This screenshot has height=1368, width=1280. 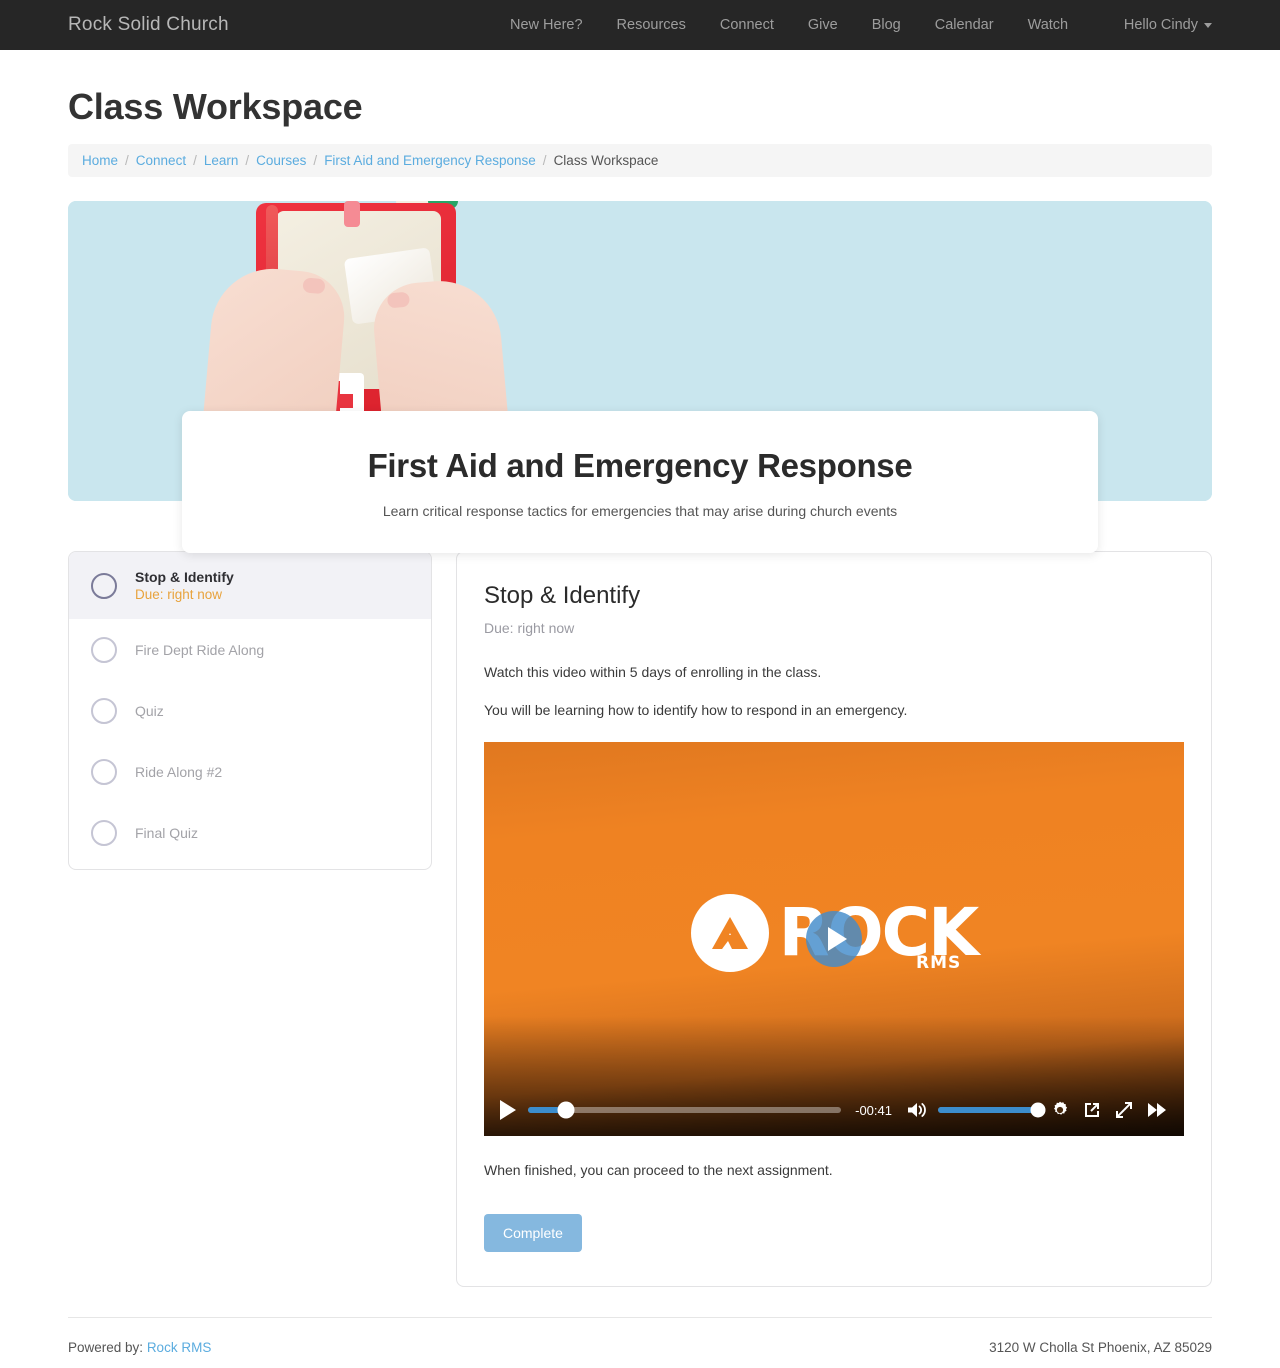 What do you see at coordinates (886, 25) in the screenshot?
I see `nav-item-blog: Blog` at bounding box center [886, 25].